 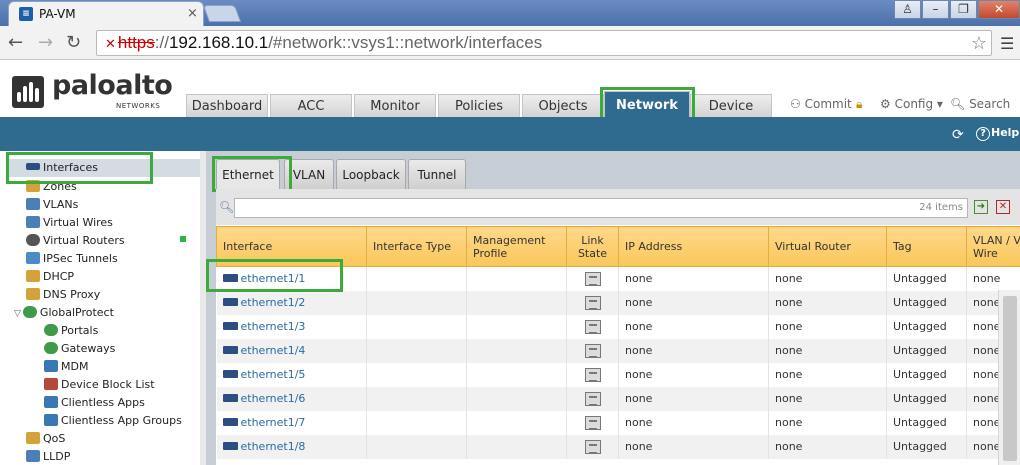 I want to click on table-row: ethernet1/6 none none Untagged none, so click(x=618, y=398).